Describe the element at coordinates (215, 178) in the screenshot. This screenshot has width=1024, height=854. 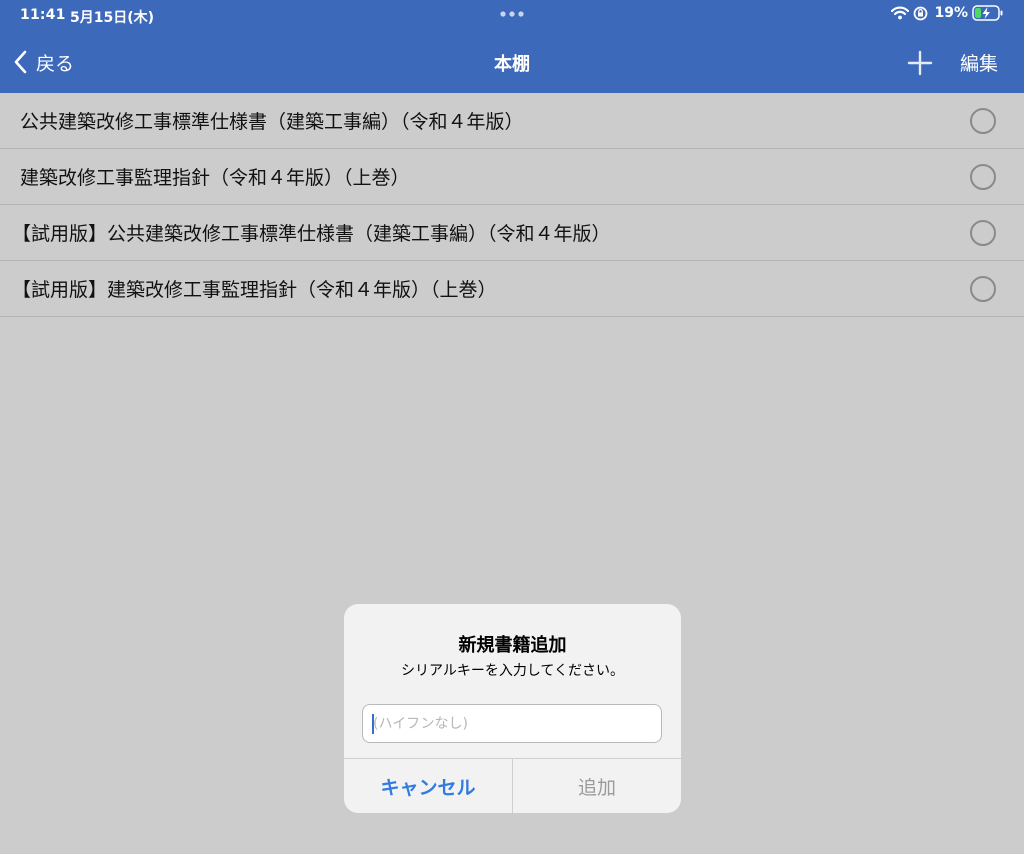
I see `book-title: 建築改修工事監理指針（令和４年版）（上巻）` at that location.